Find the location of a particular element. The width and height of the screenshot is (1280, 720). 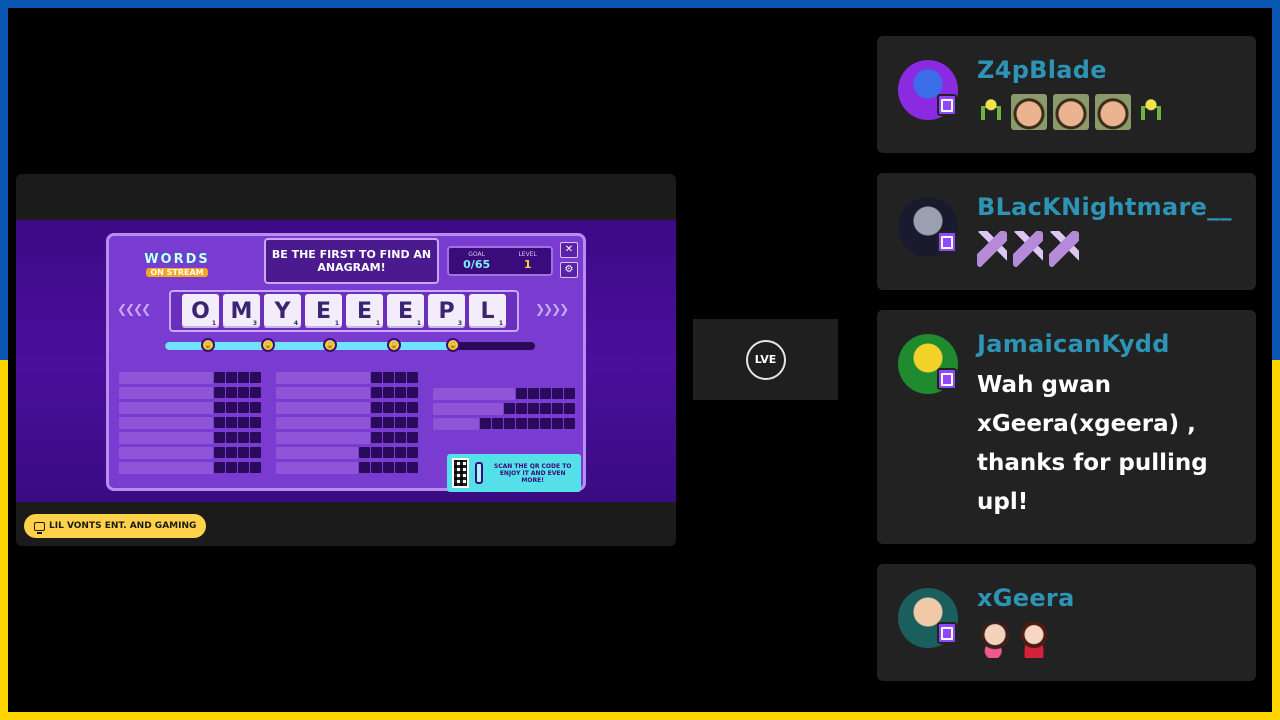

chat-message: xGeera is located at coordinates (1066, 622).